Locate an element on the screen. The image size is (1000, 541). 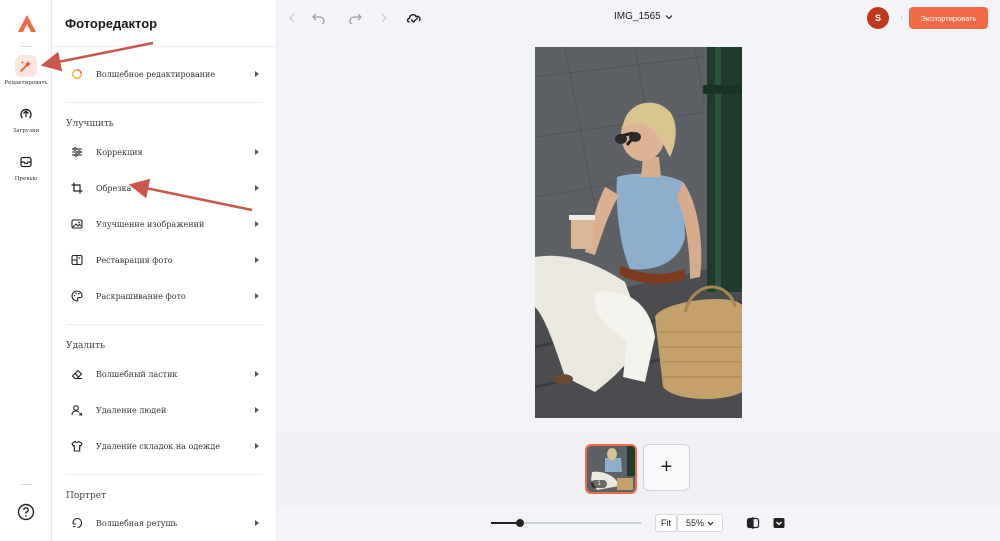
menu-item-label: Волшебная ретушь is located at coordinates (137, 523).